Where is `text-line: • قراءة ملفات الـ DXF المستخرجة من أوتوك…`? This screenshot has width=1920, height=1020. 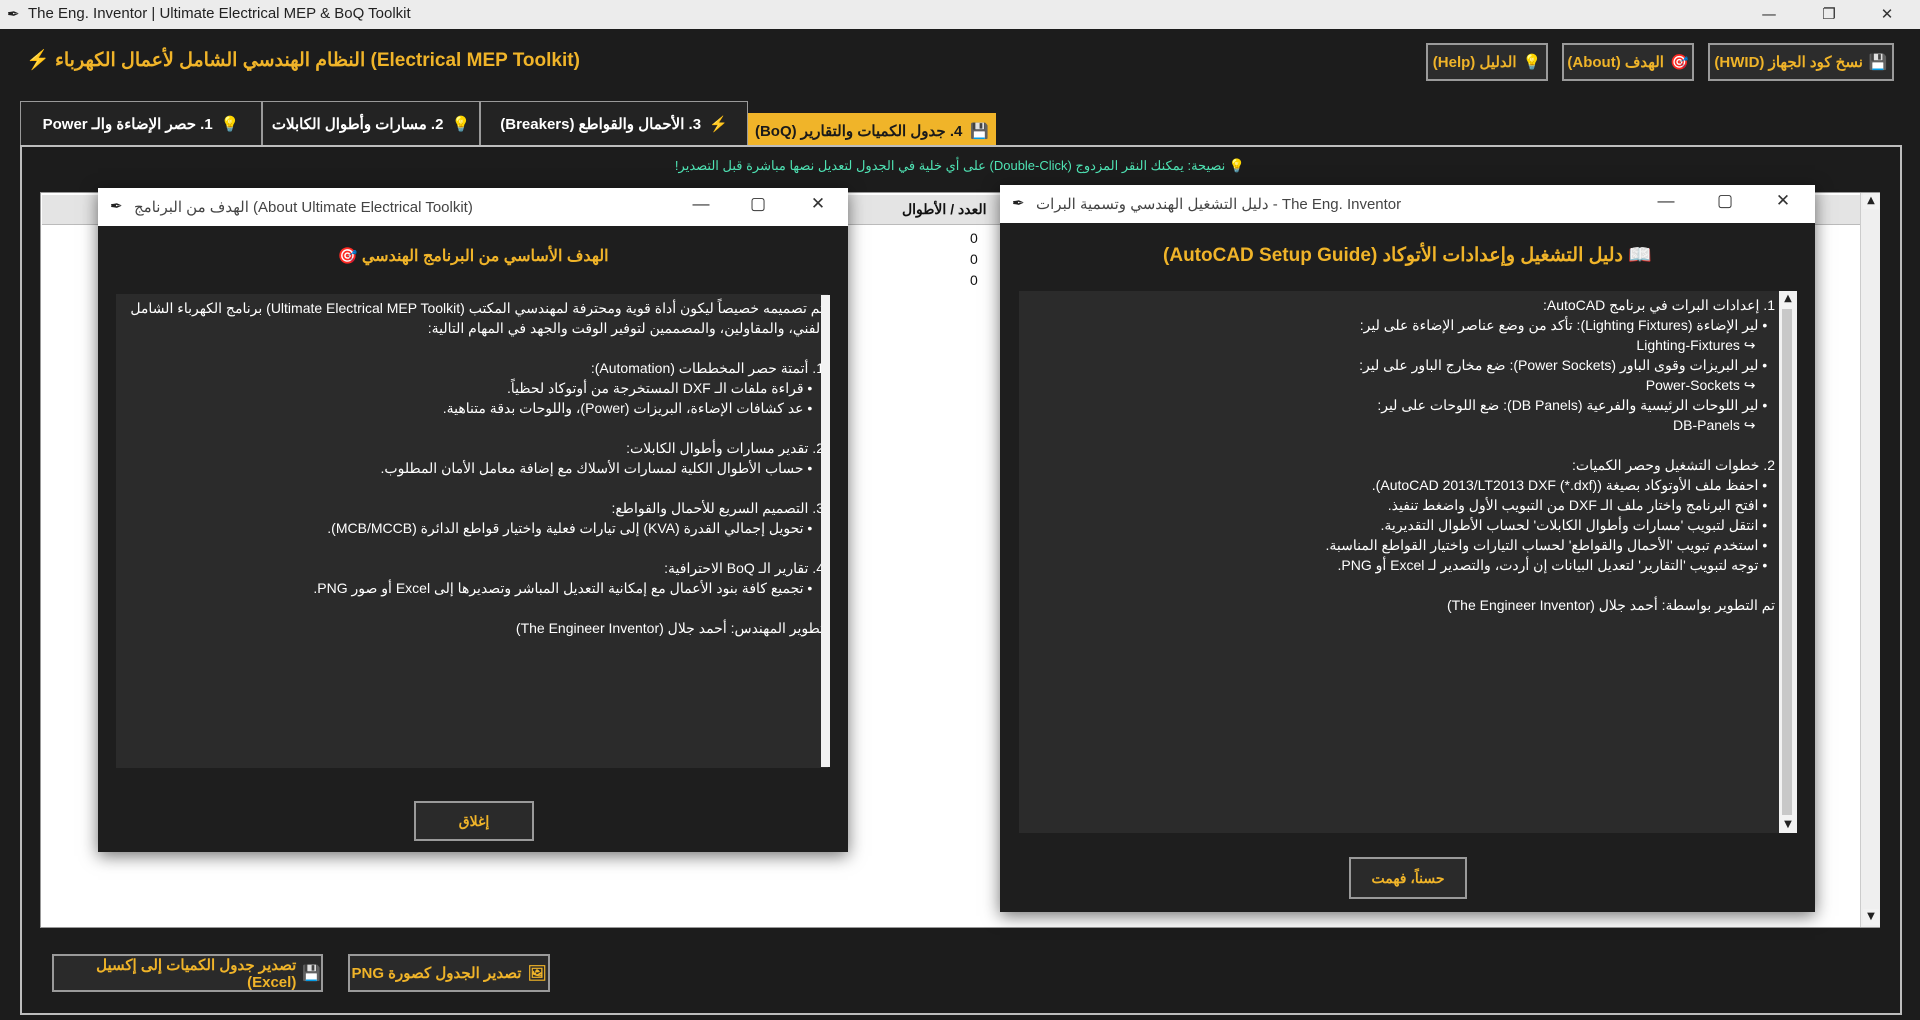 text-line: • قراءة ملفات الـ DXF المستخرجة من أوتوك… is located at coordinates (665, 388).